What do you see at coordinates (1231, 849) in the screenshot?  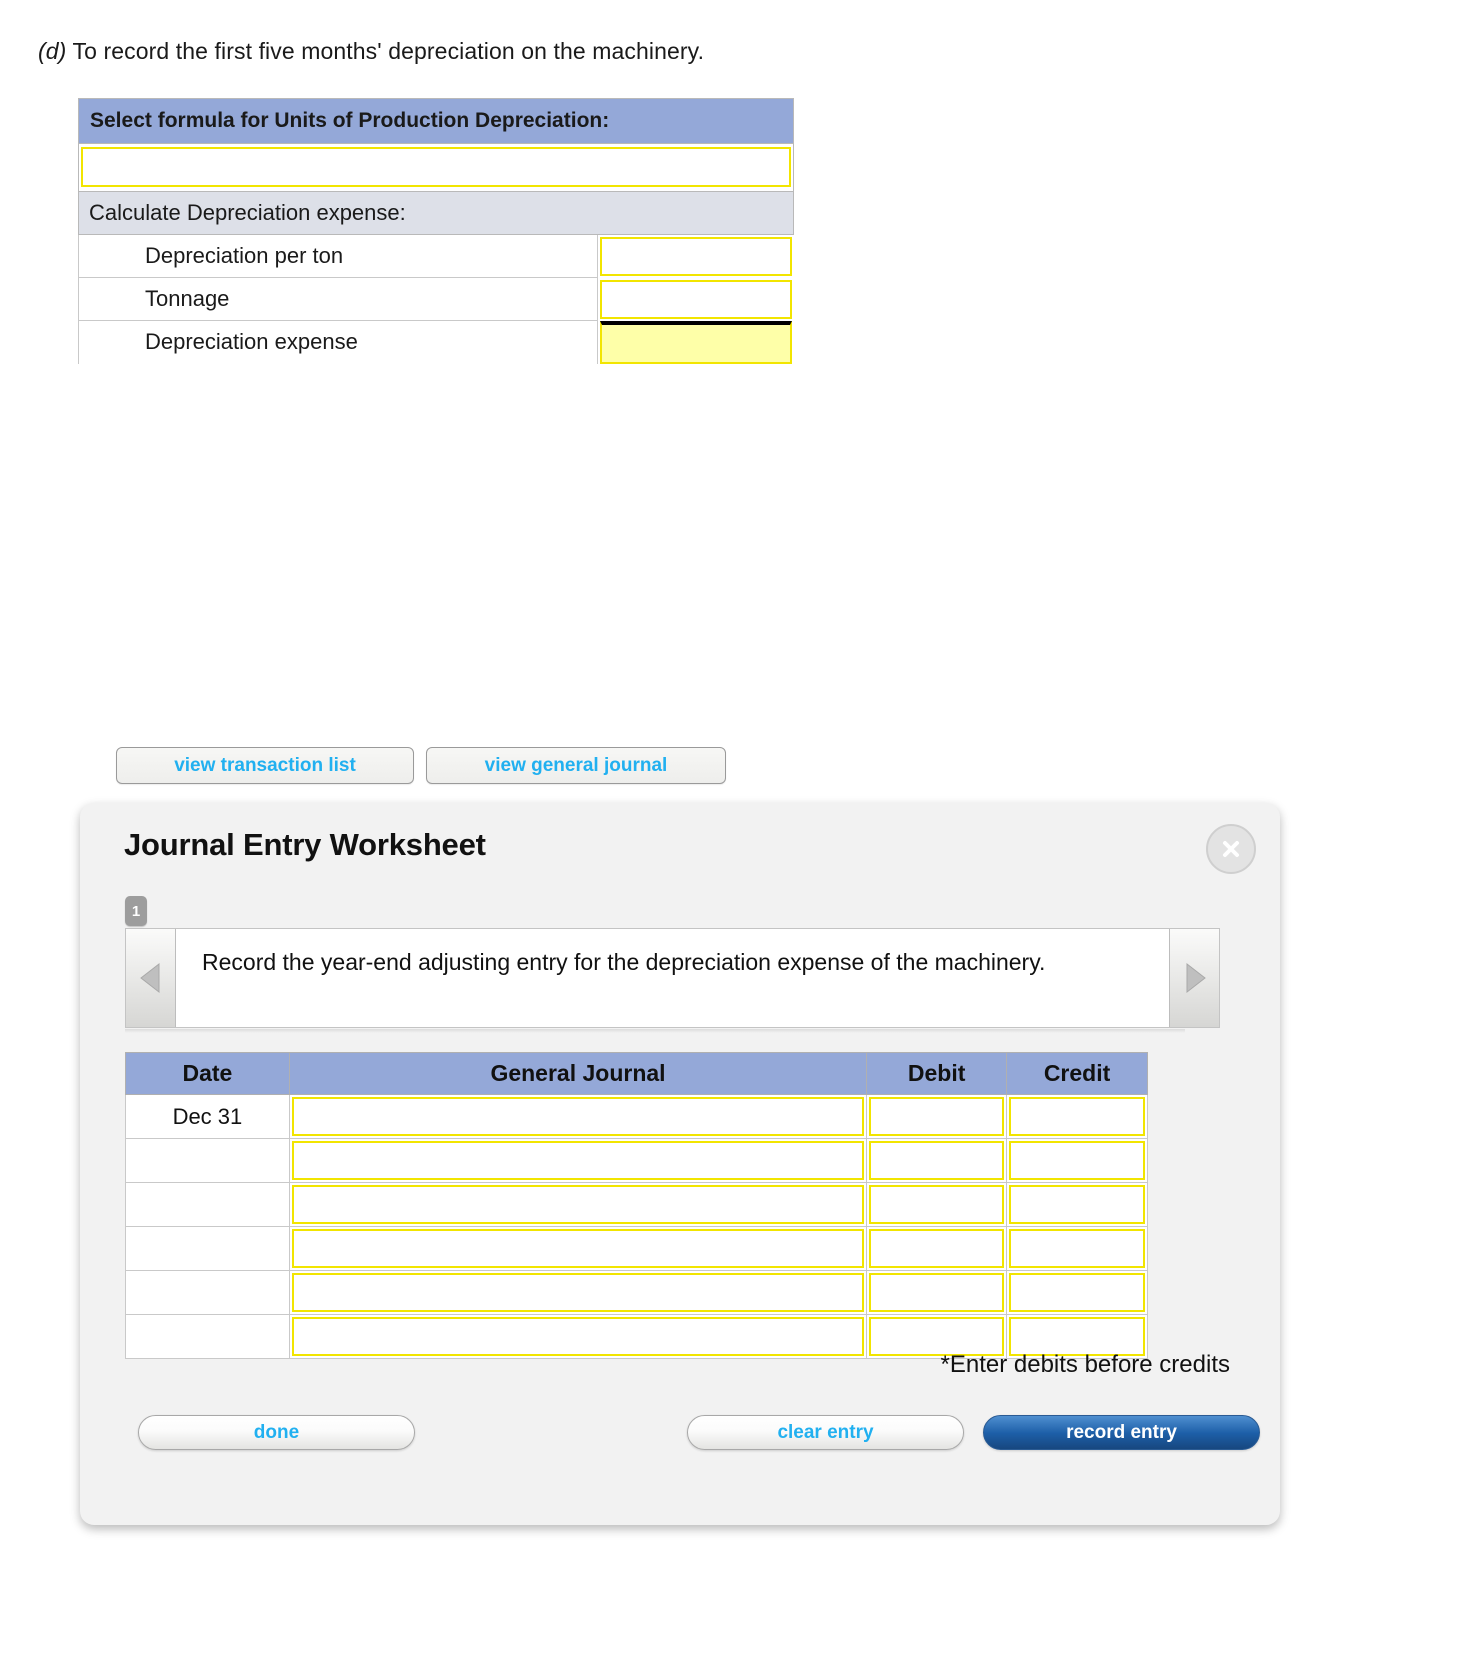 I see `close-icon` at bounding box center [1231, 849].